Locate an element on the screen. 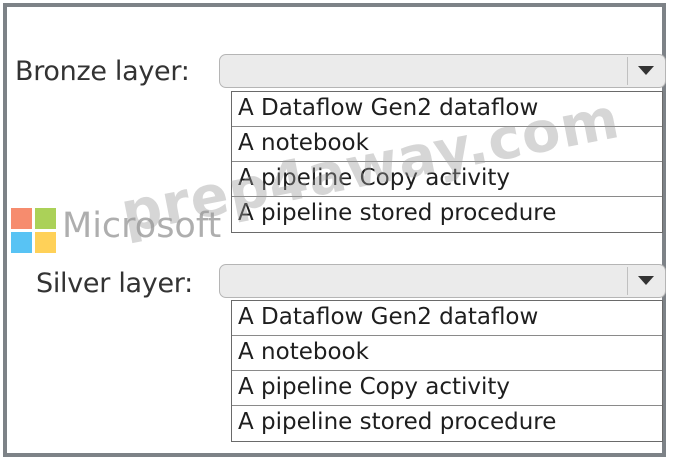  logo-square-blue is located at coordinates (21, 242).